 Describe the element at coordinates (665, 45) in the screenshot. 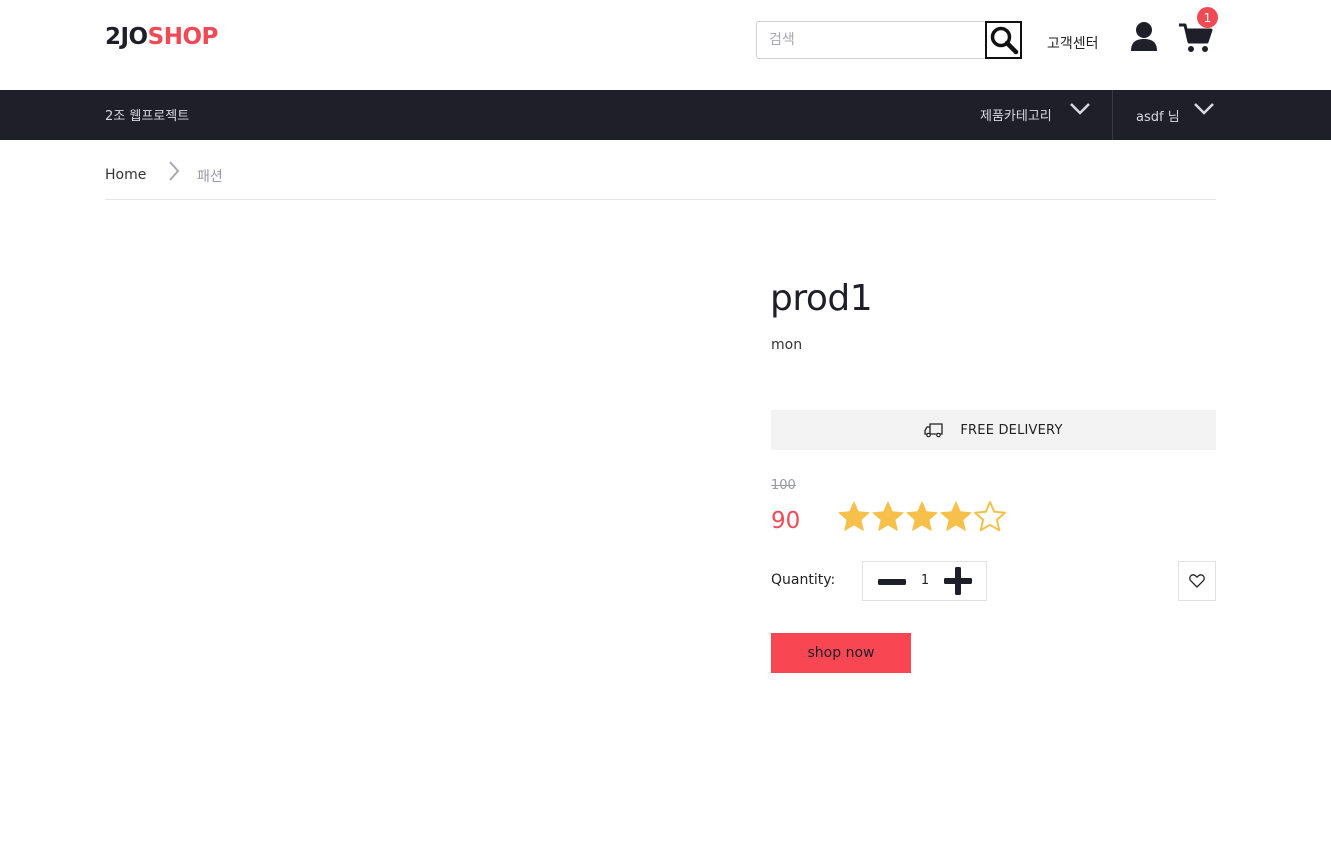

I see `site-header: 2JOSHOP 고객센터 1` at that location.